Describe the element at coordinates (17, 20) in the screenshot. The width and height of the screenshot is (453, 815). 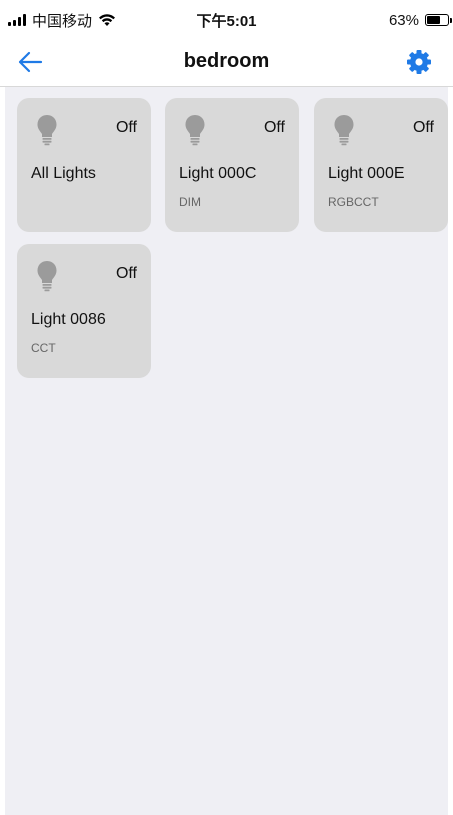
I see `signal-icon` at that location.